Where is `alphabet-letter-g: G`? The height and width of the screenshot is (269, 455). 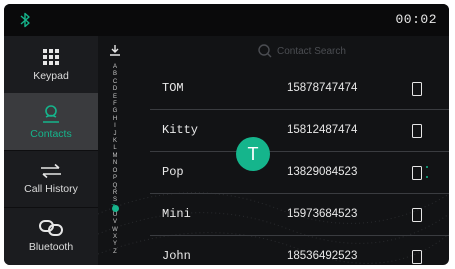
alphabet-letter-g: G is located at coordinates (115, 111).